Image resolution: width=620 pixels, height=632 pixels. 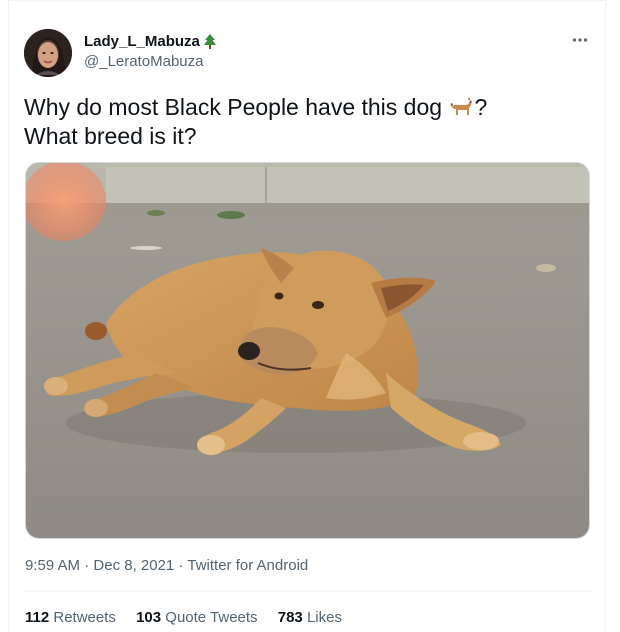 I want to click on dog-icon, so click(x=462, y=106).